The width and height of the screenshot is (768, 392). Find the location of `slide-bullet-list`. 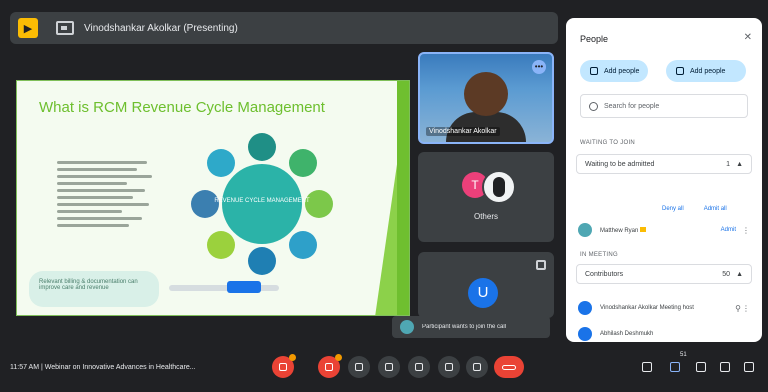

slide-bullet-list is located at coordinates (107, 194).